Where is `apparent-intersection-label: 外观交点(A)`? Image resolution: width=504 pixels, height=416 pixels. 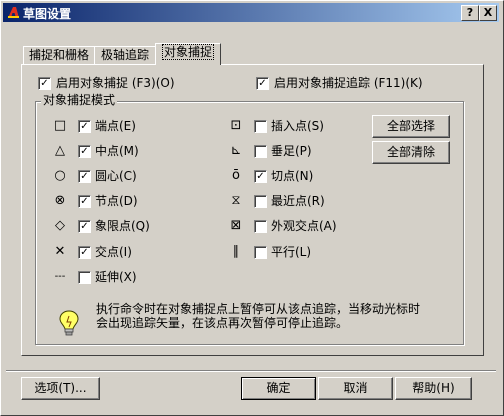
apparent-intersection-label: 外观交点(A) is located at coordinates (304, 226).